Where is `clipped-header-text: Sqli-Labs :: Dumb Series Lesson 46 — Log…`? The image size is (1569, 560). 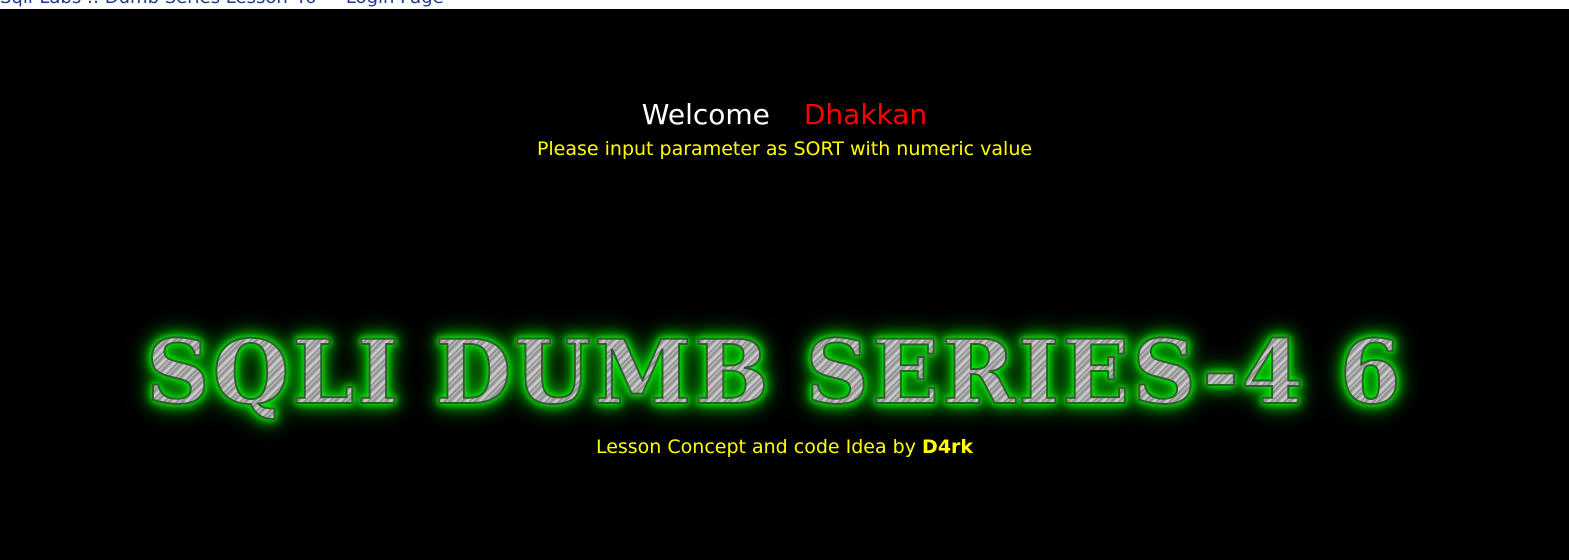
clipped-header-text: Sqli-Labs :: Dumb Series Lesson 46 — Log… is located at coordinates (380, 4).